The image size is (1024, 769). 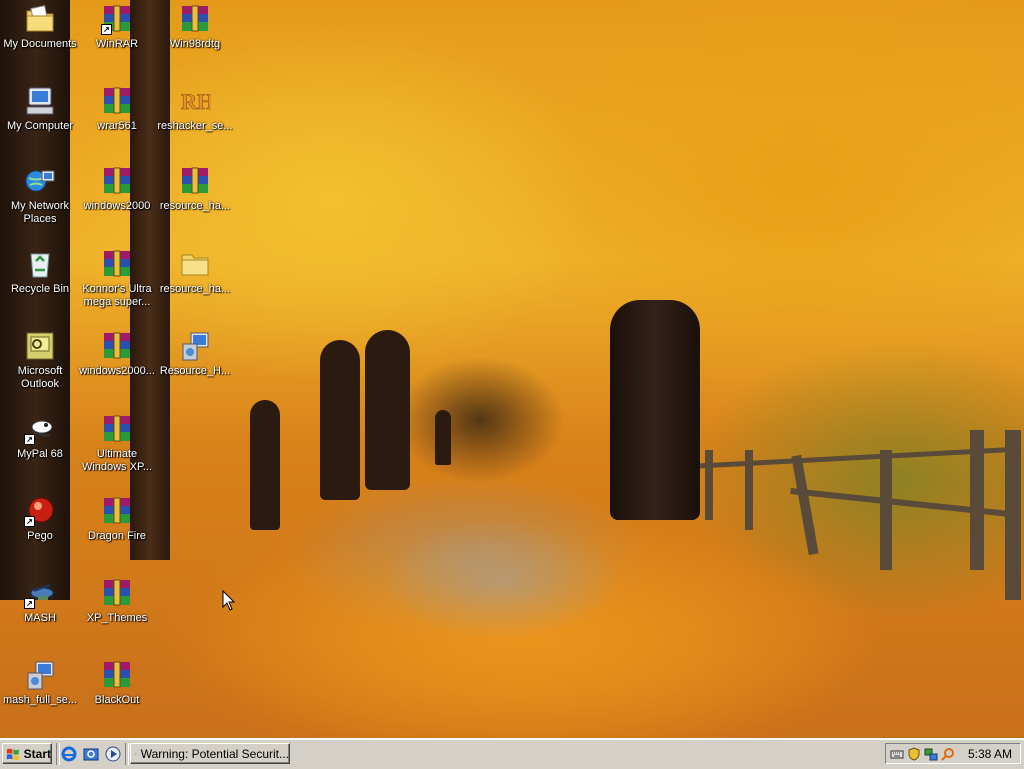 What do you see at coordinates (195, 264) in the screenshot?
I see `folder-icon` at bounding box center [195, 264].